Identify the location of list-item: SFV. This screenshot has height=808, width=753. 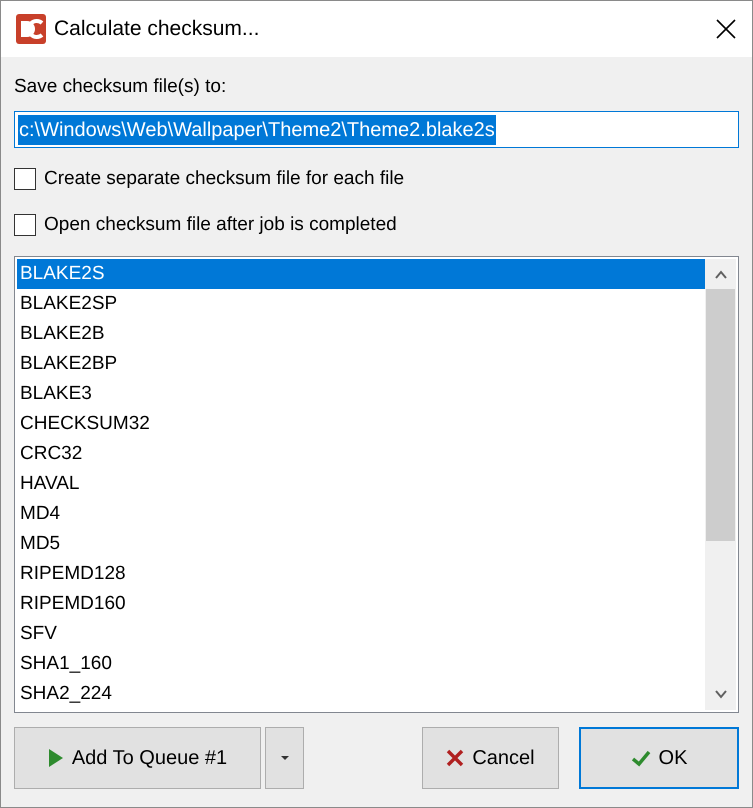
(361, 634).